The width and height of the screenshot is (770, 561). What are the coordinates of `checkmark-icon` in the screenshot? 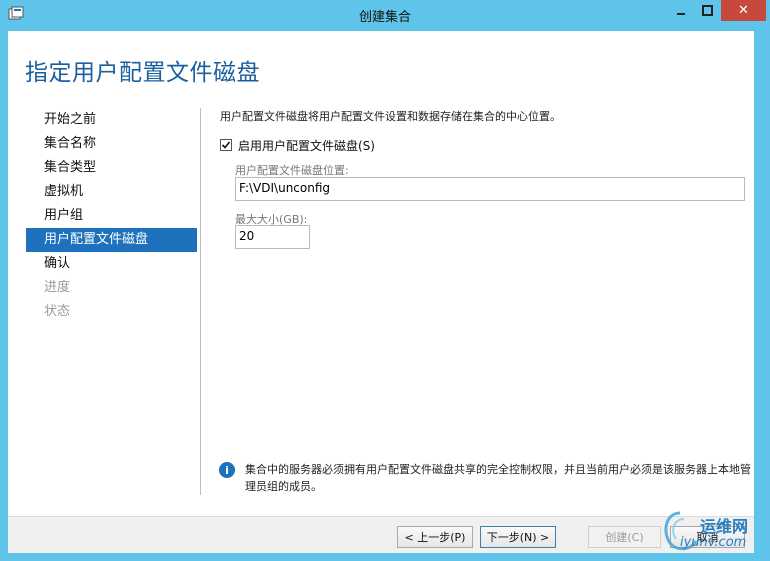 It's located at (226, 145).